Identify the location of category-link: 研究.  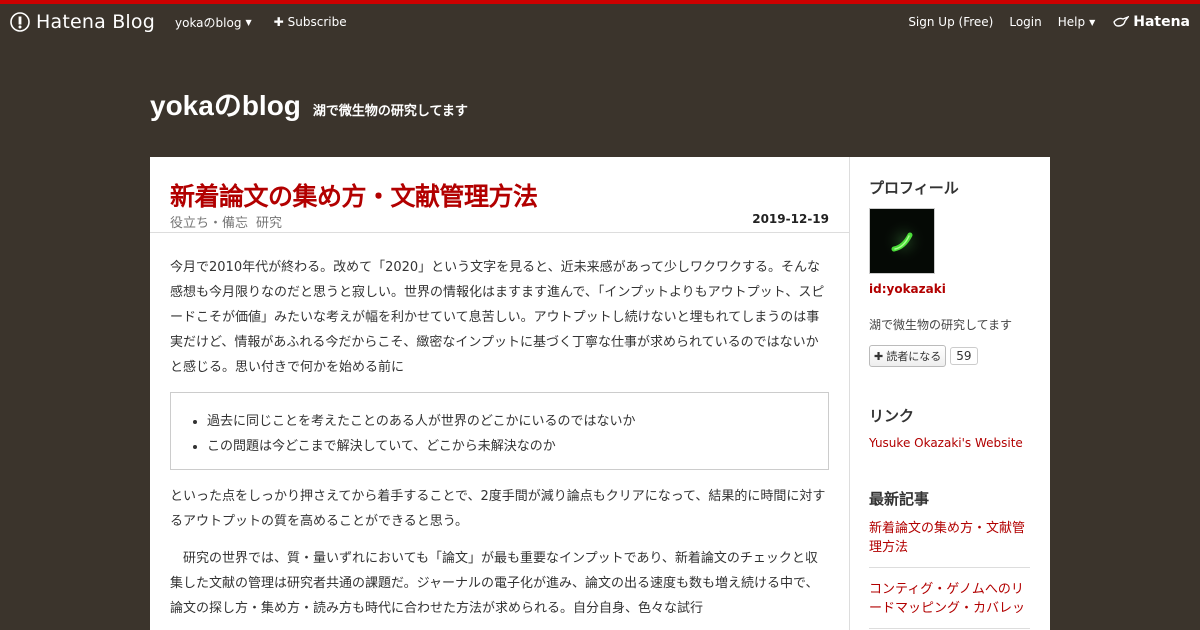
(269, 221).